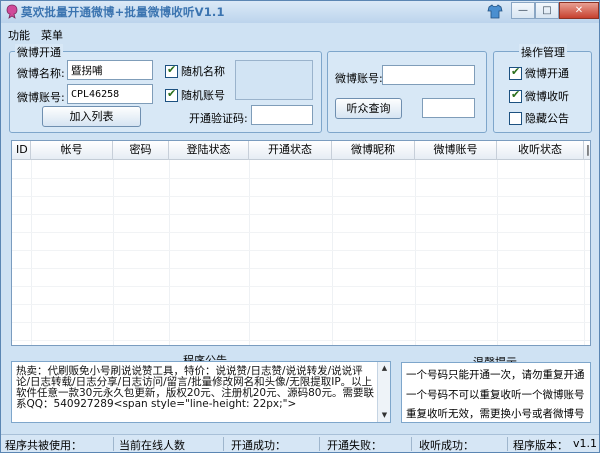  Describe the element at coordinates (123, 12) in the screenshot. I see `window-title: 莫欢批量开通微博+批量微博收听V1.1` at that location.